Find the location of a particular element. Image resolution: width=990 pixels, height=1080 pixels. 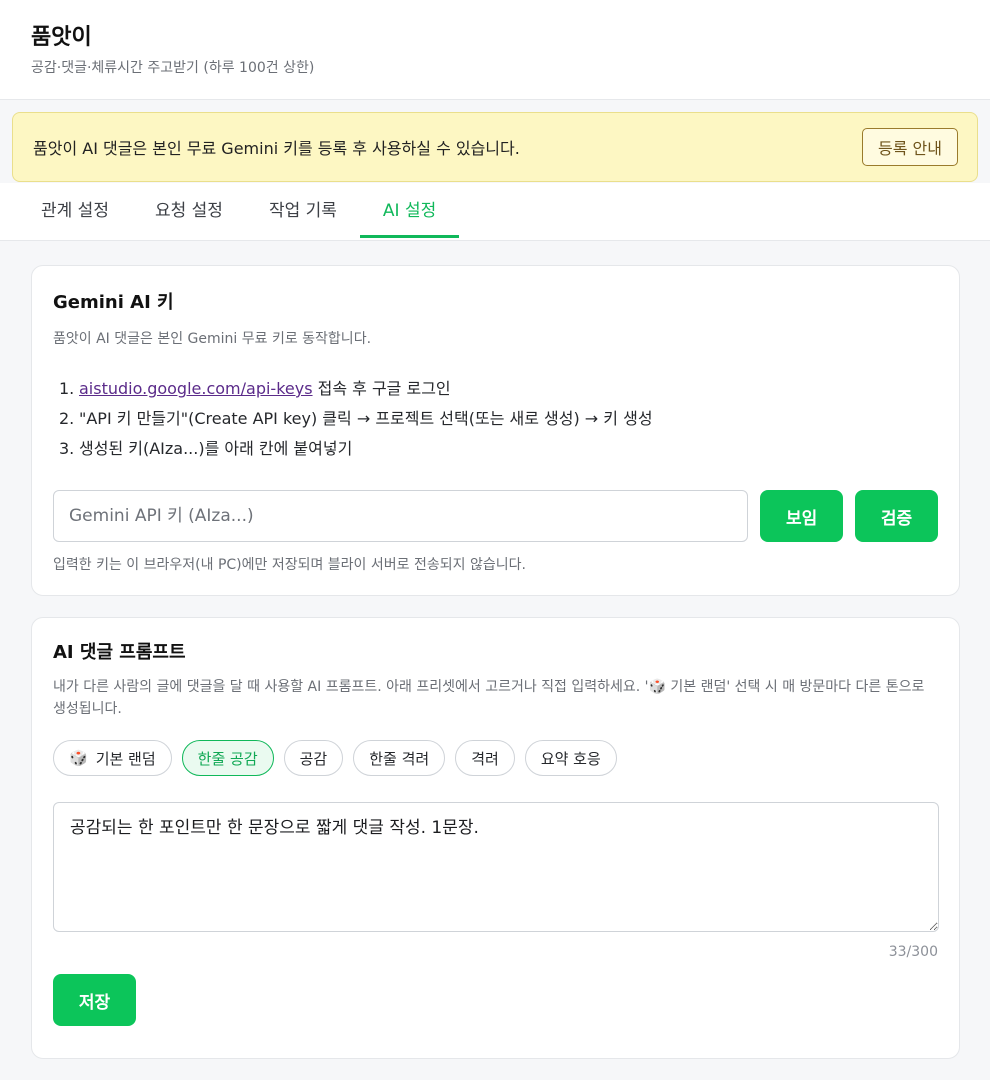

registration-guide-button: 등록 안내 is located at coordinates (910, 147).